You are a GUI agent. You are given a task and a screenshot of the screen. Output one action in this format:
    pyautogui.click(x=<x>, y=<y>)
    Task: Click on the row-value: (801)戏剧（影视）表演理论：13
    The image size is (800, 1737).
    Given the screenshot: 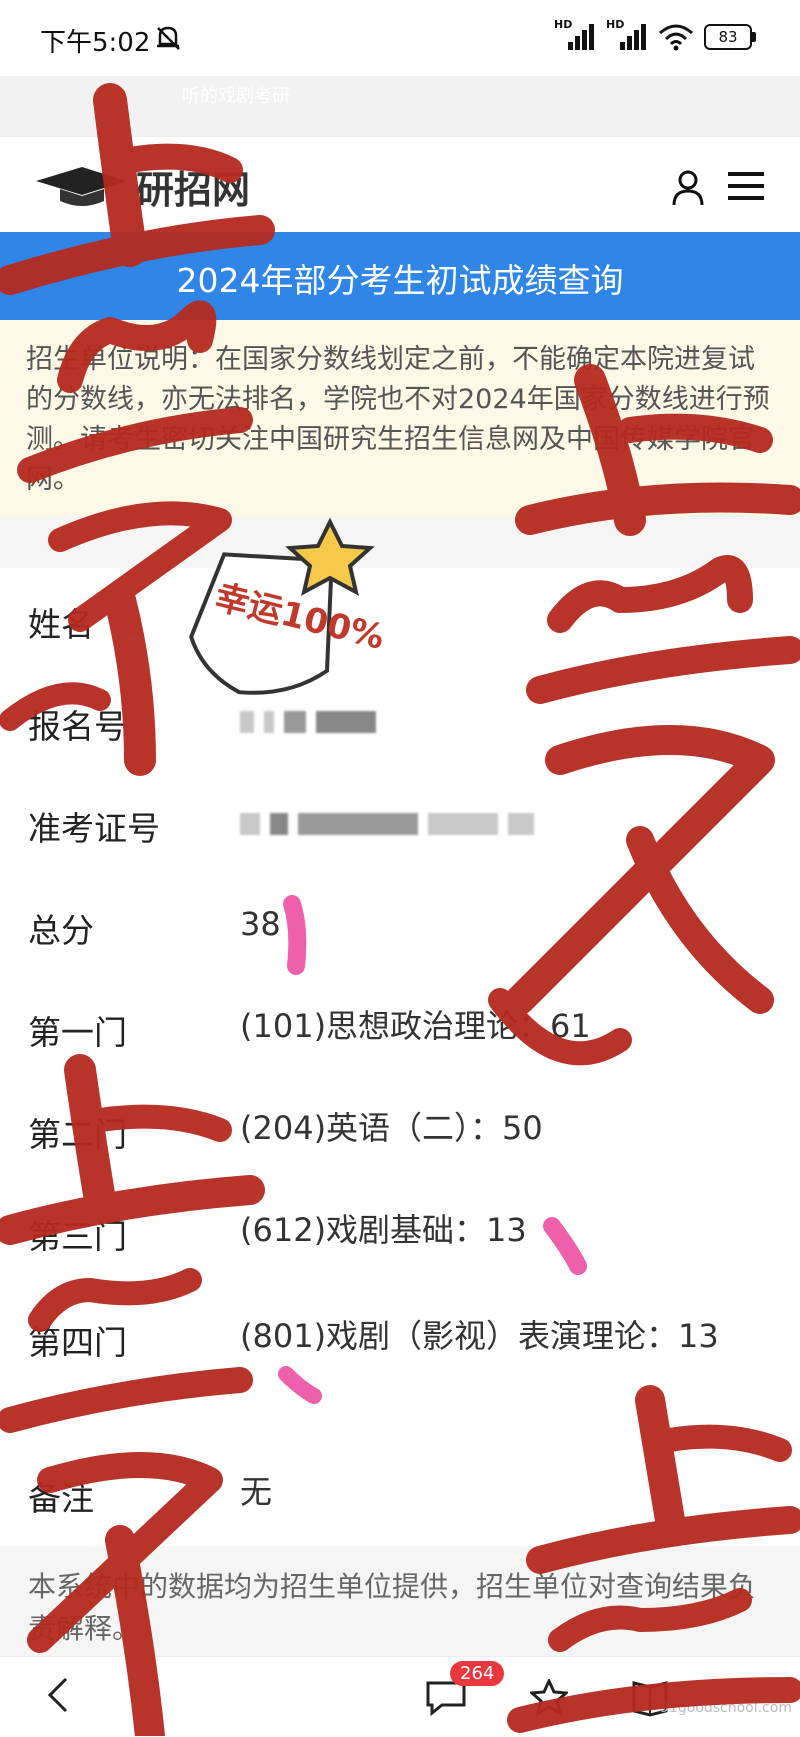 What is the action you would take?
    pyautogui.click(x=479, y=1336)
    